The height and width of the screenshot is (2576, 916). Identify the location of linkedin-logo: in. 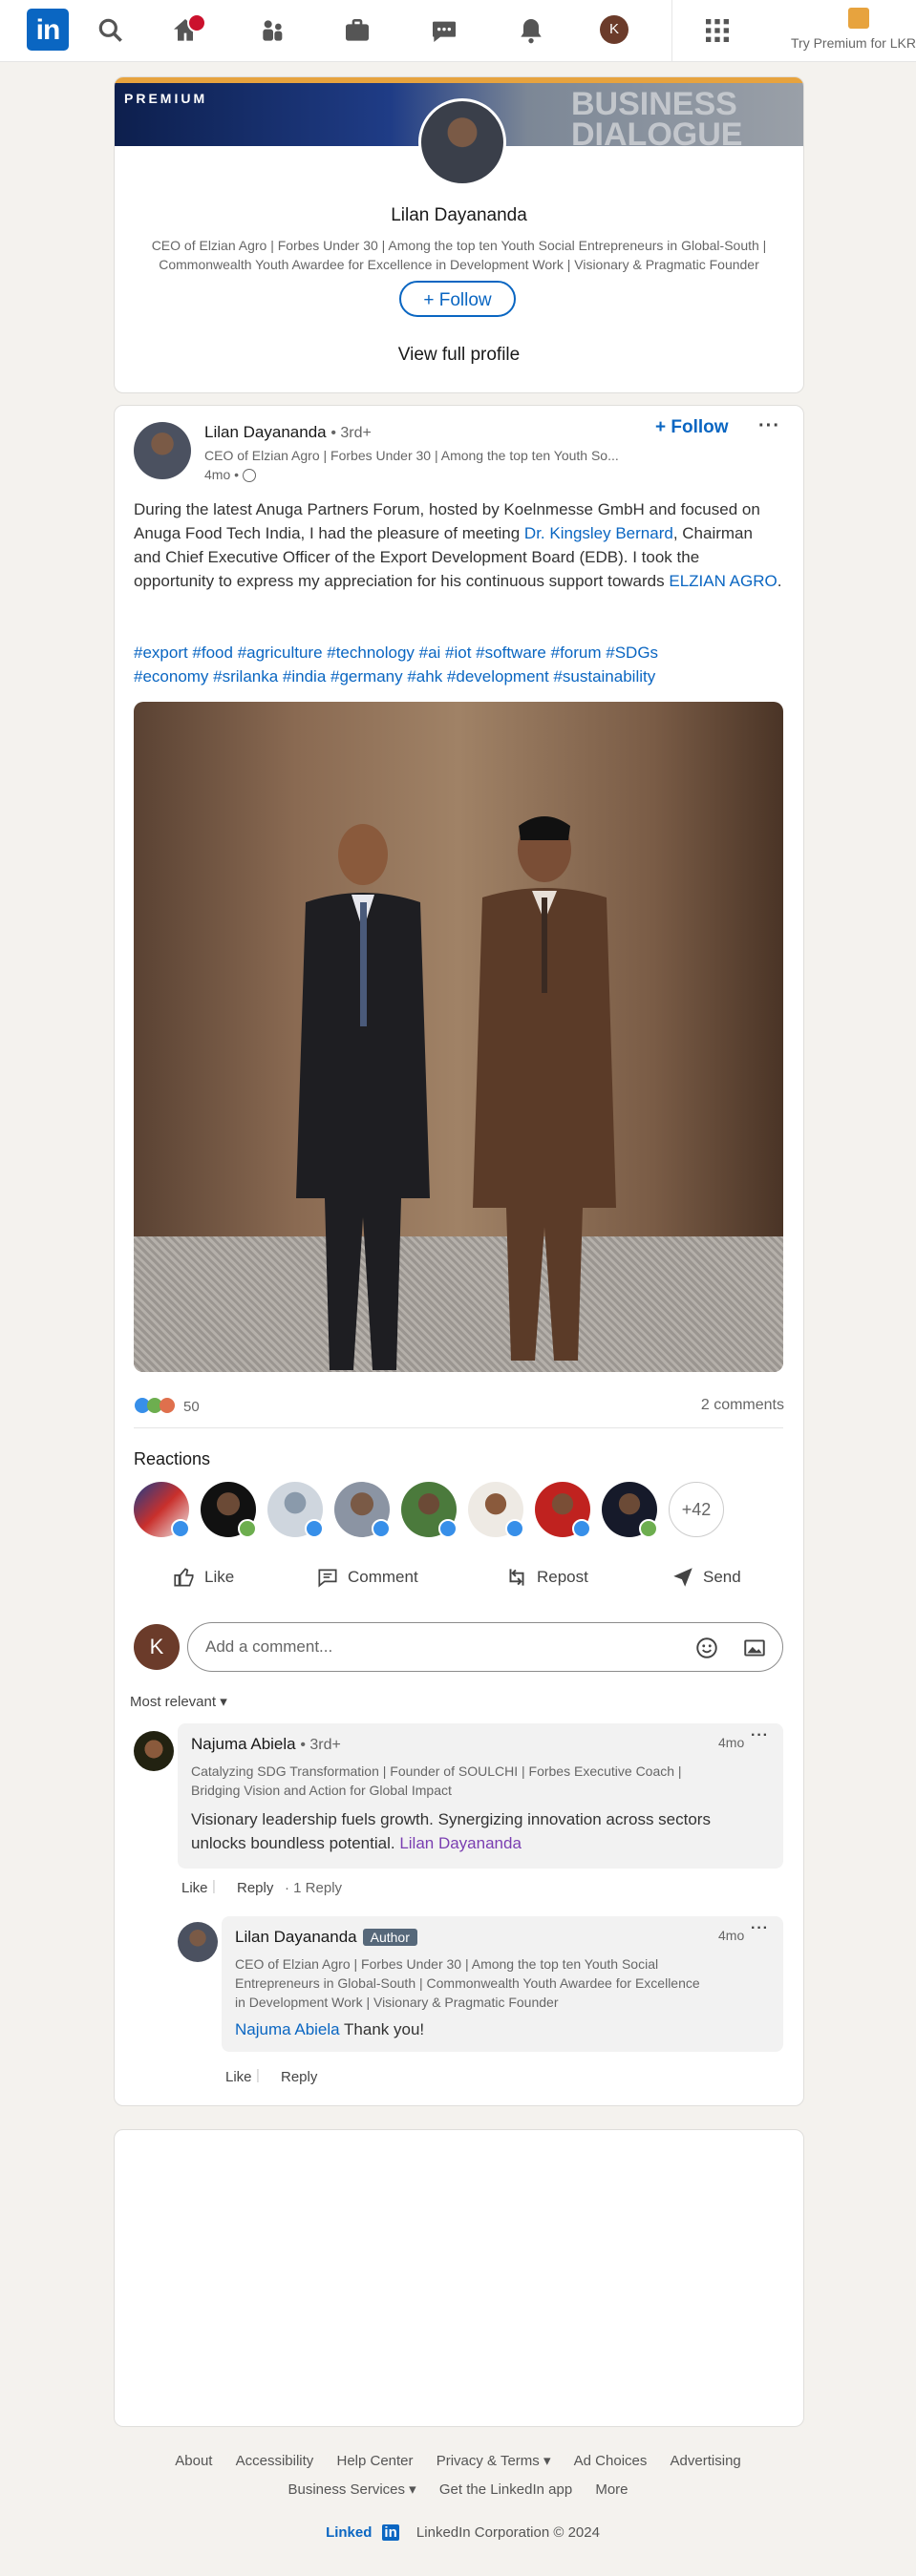
(48, 30).